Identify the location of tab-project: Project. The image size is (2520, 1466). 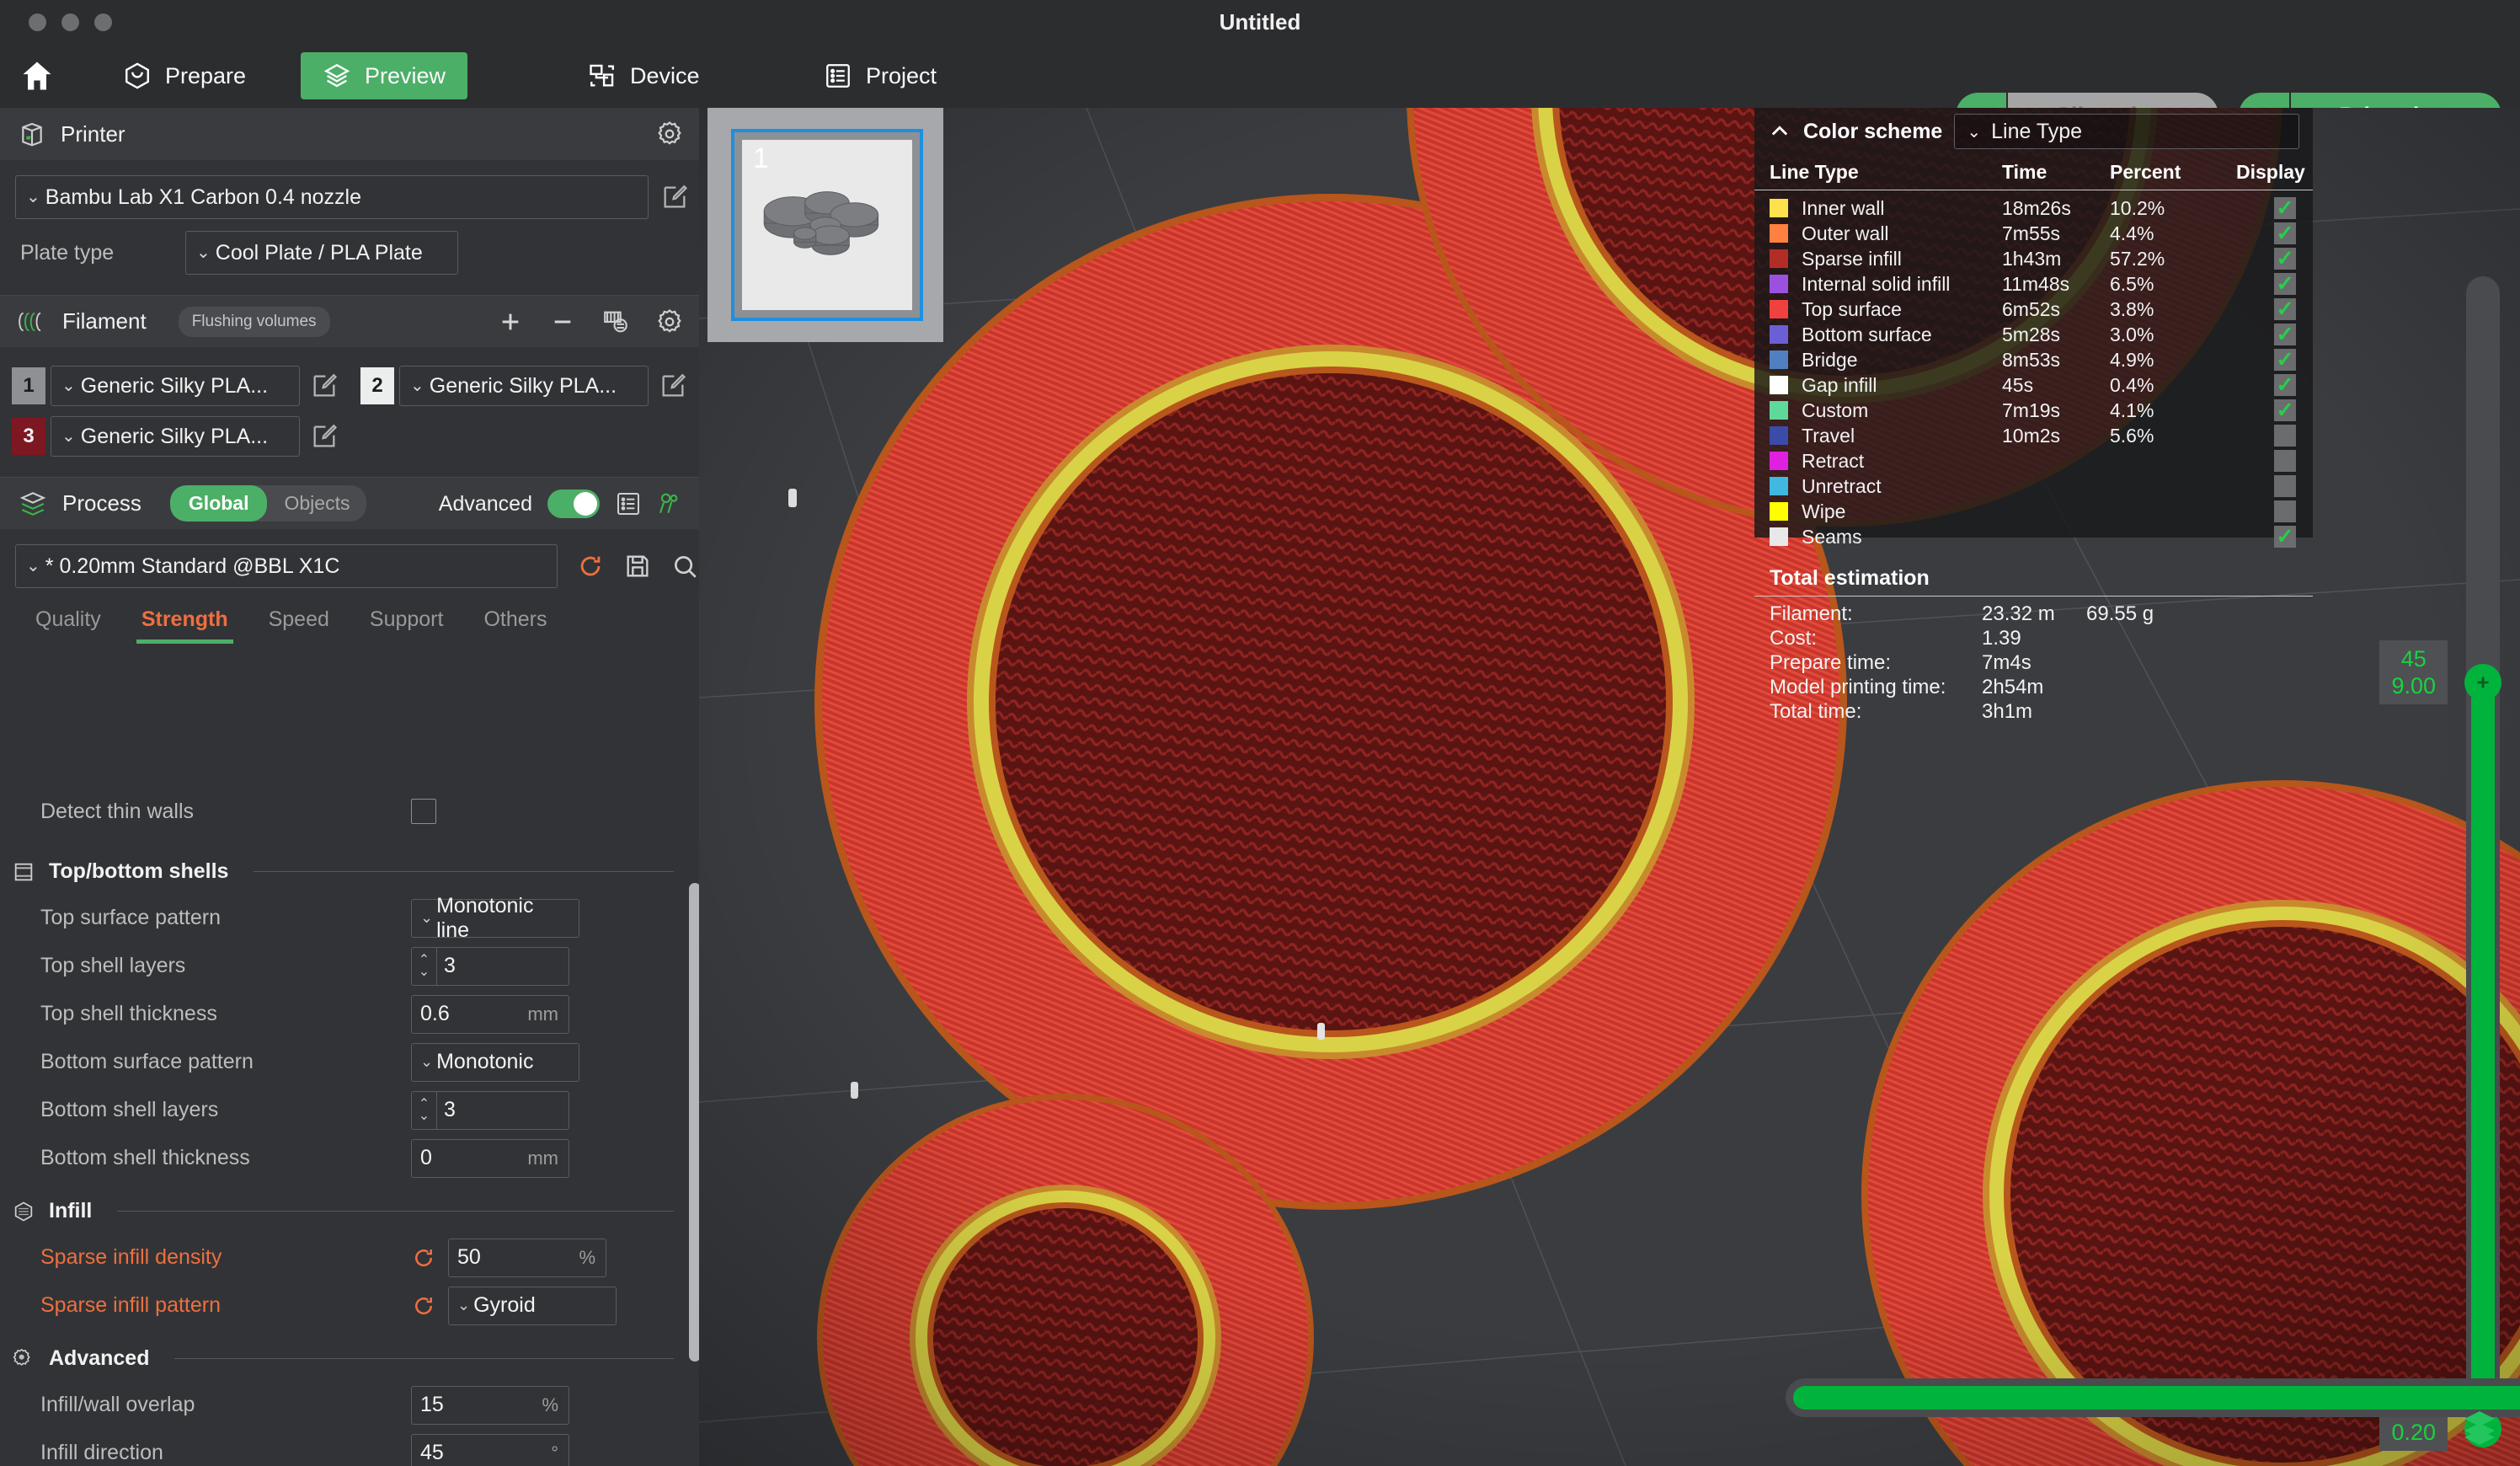
(880, 75).